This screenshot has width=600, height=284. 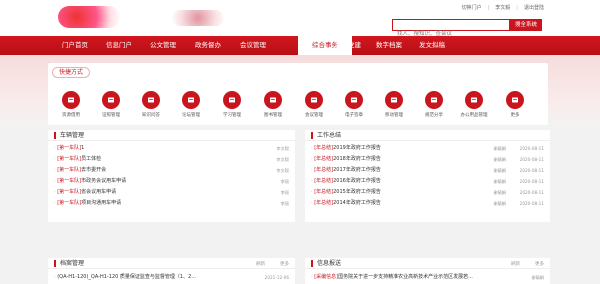 What do you see at coordinates (472, 7) in the screenshot?
I see `switch-portal-link: 切换门户` at bounding box center [472, 7].